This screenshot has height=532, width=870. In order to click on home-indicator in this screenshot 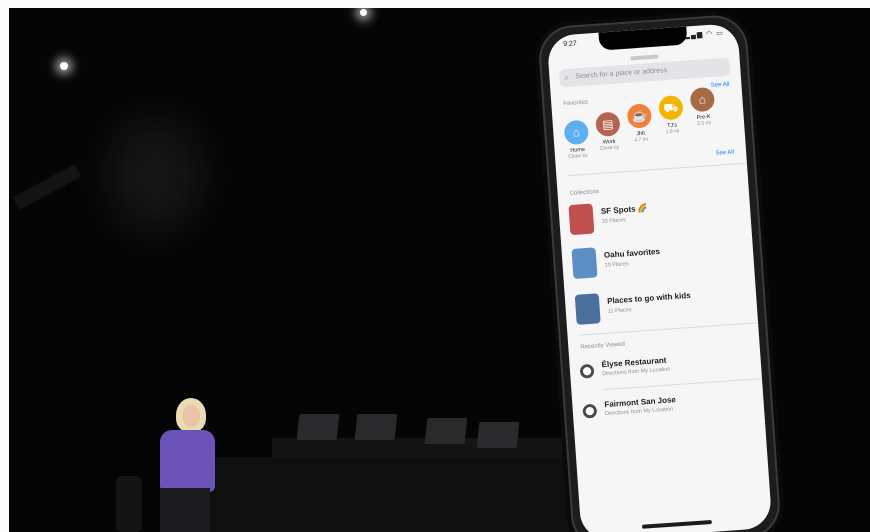, I will do `click(676, 524)`.